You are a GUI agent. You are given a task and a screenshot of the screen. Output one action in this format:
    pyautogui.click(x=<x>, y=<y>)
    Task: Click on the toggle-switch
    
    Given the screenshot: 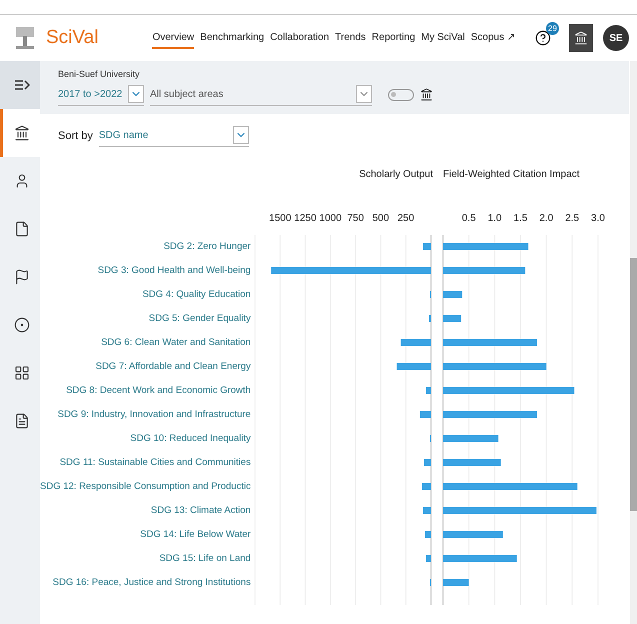 What is the action you would take?
    pyautogui.click(x=401, y=94)
    